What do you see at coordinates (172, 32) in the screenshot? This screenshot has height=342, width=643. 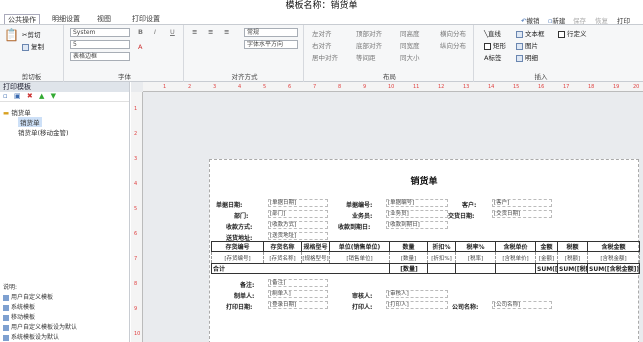 I see `underline-button: U` at bounding box center [172, 32].